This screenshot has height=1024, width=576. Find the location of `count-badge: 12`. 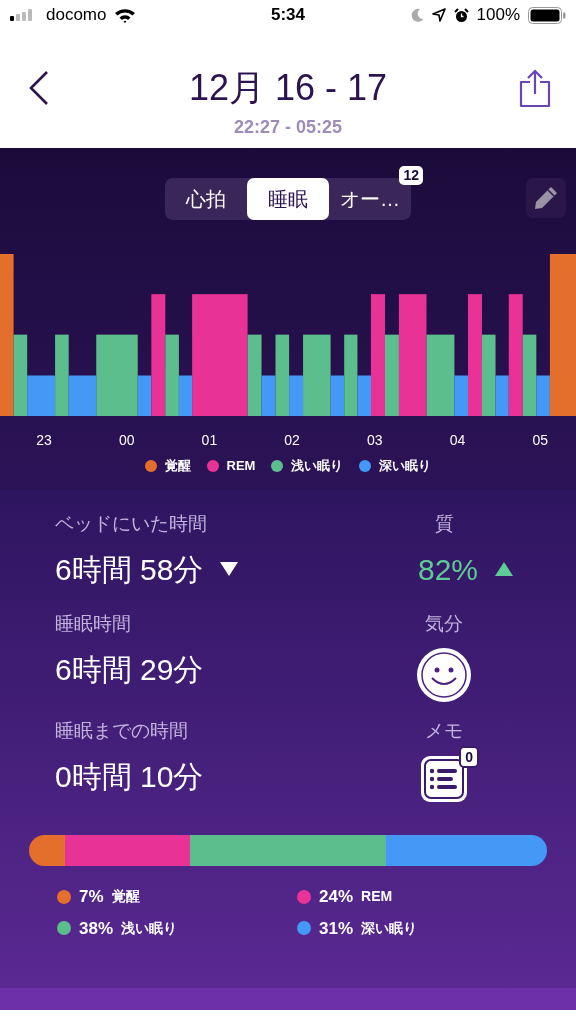

count-badge: 12 is located at coordinates (411, 175).